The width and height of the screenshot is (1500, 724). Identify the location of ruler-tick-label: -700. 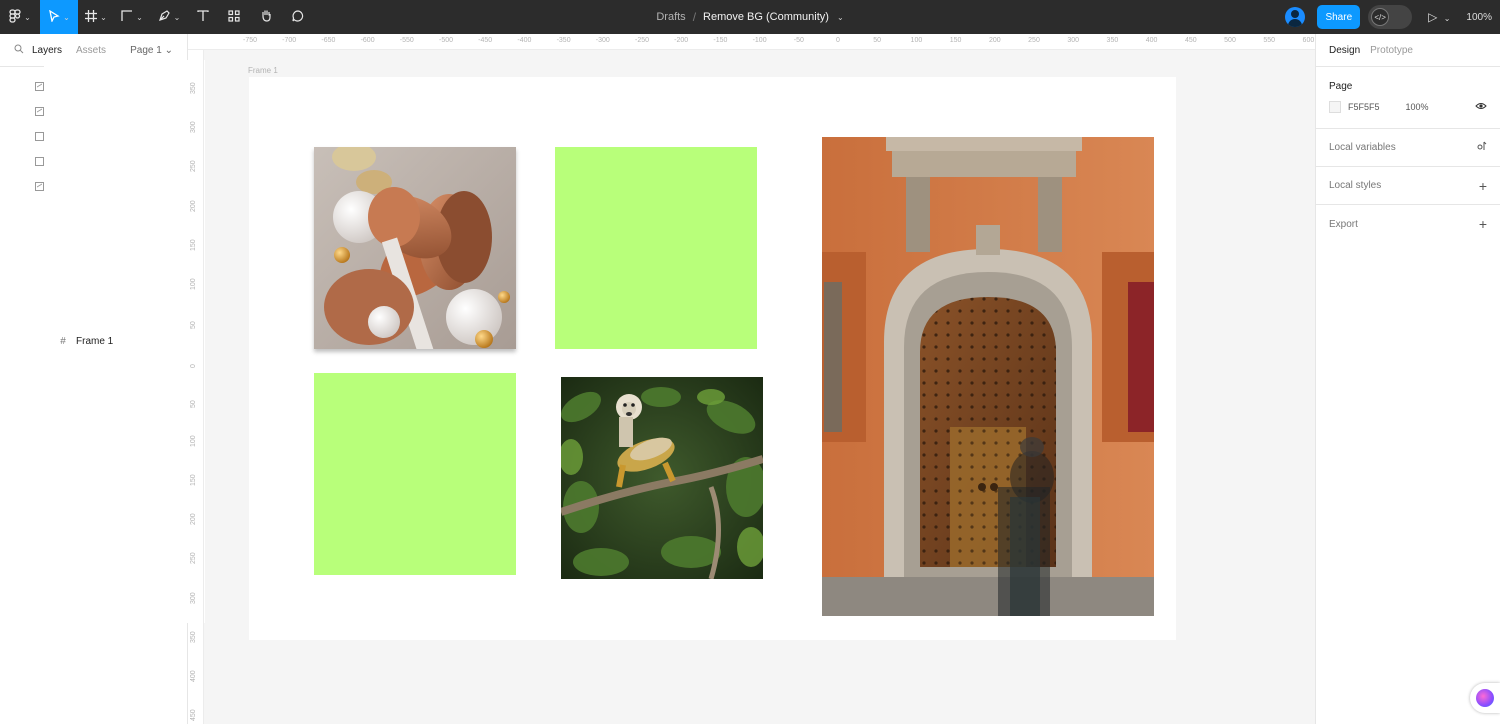
(289, 40).